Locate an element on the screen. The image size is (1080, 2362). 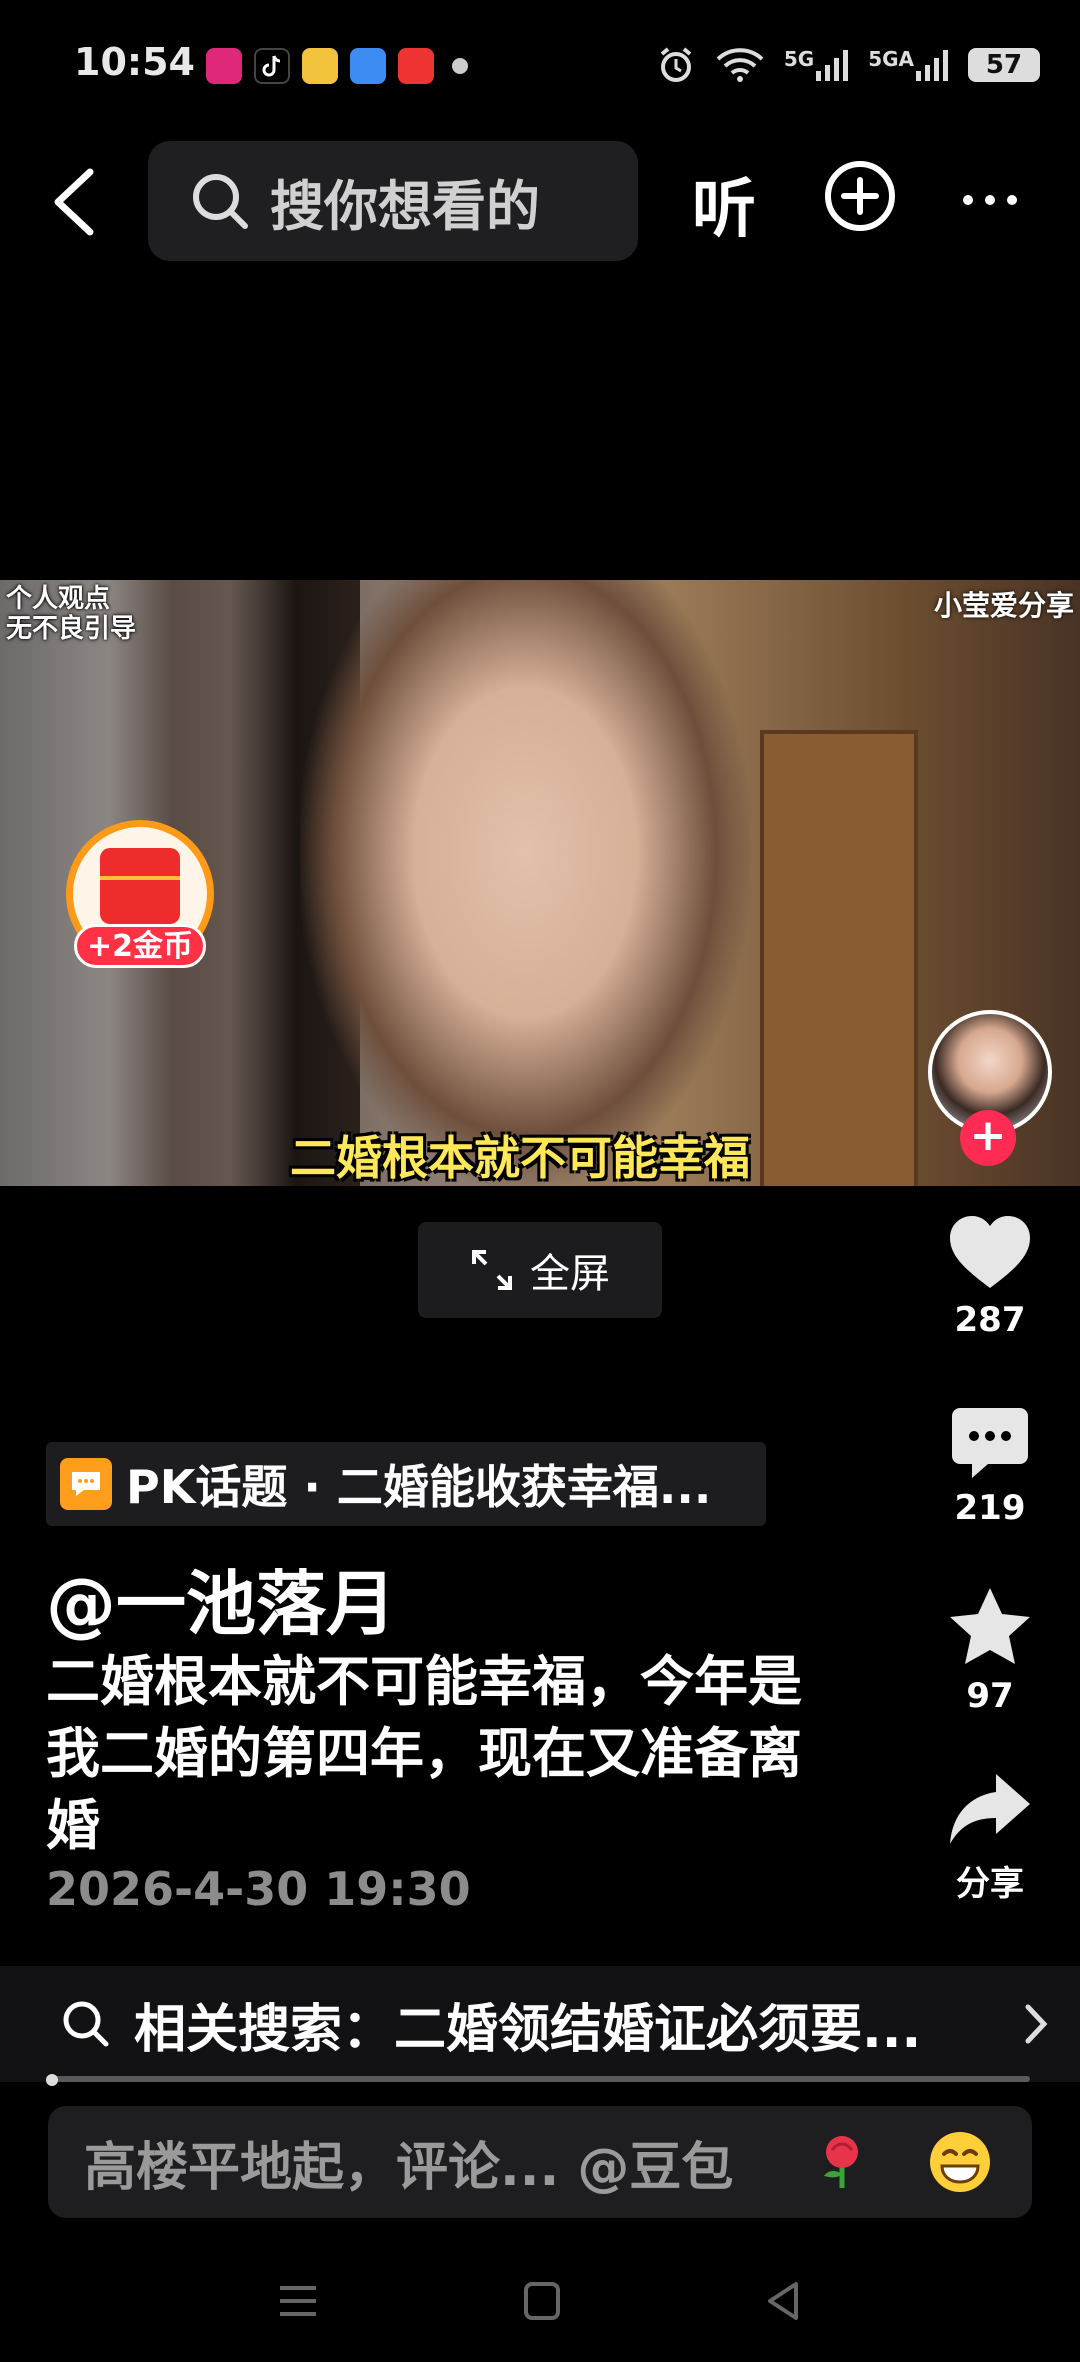
signal-1-icon: 5G is located at coordinates (817, 65).